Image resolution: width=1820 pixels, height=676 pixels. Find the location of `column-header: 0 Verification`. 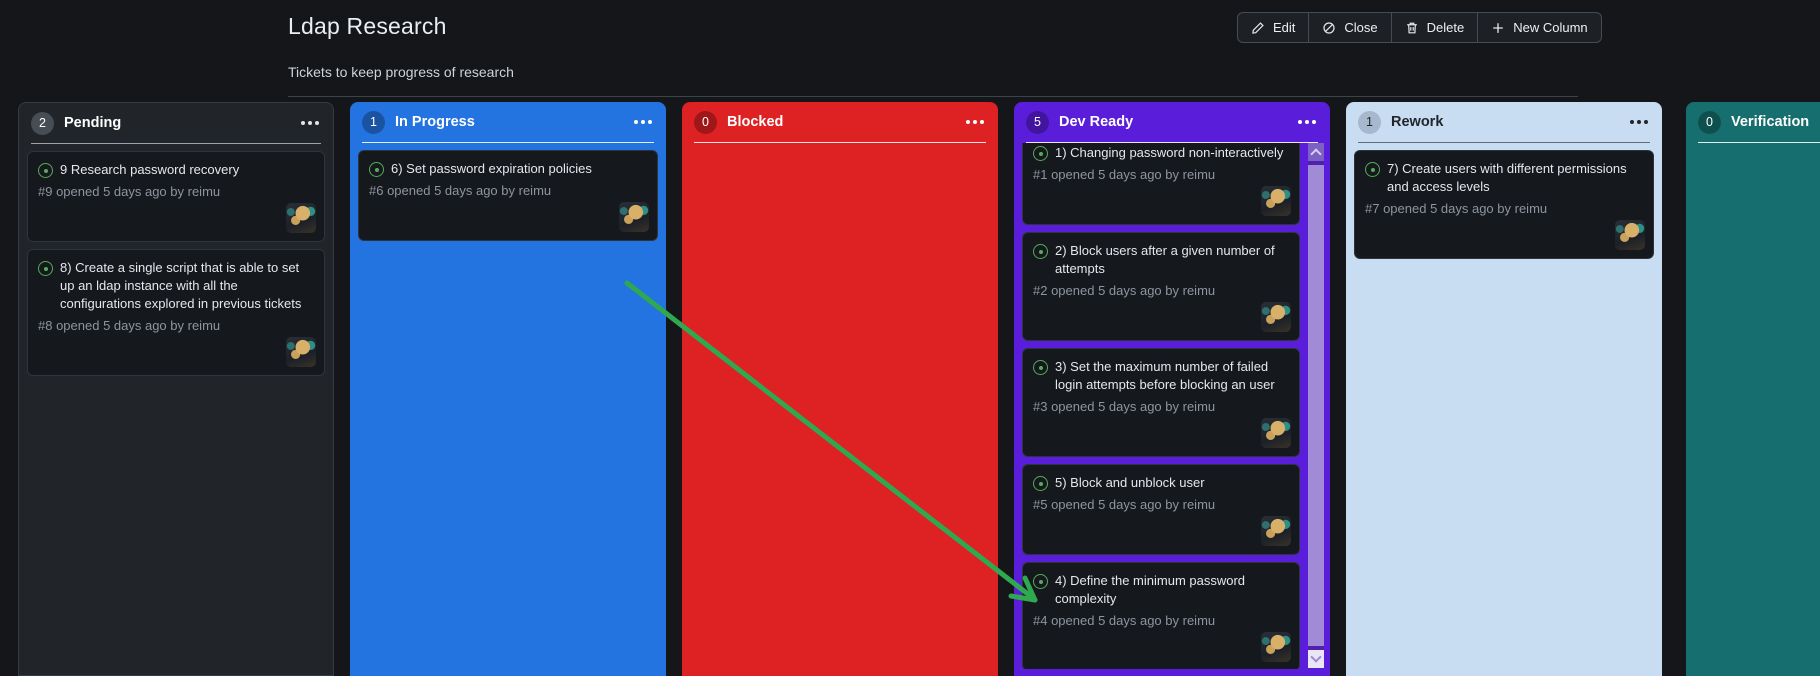

column-header: 0 Verification is located at coordinates (1753, 122).